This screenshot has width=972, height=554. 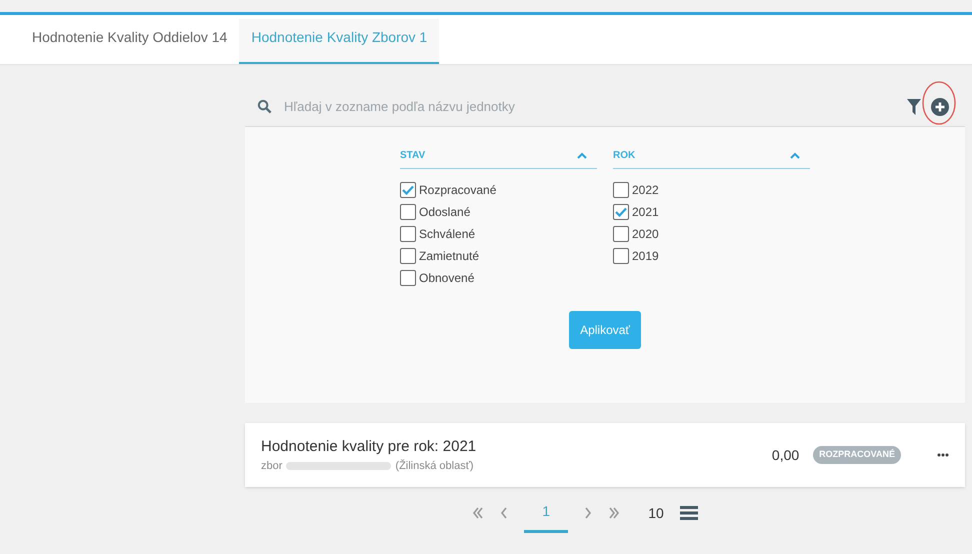 I want to click on checkbox-label: Obnovené, so click(x=446, y=278).